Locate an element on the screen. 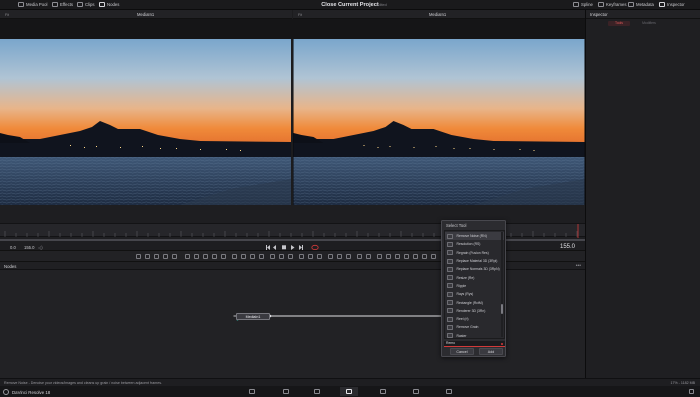 This screenshot has width=700, height=397. deliver-page-icon is located at coordinates (449, 391).